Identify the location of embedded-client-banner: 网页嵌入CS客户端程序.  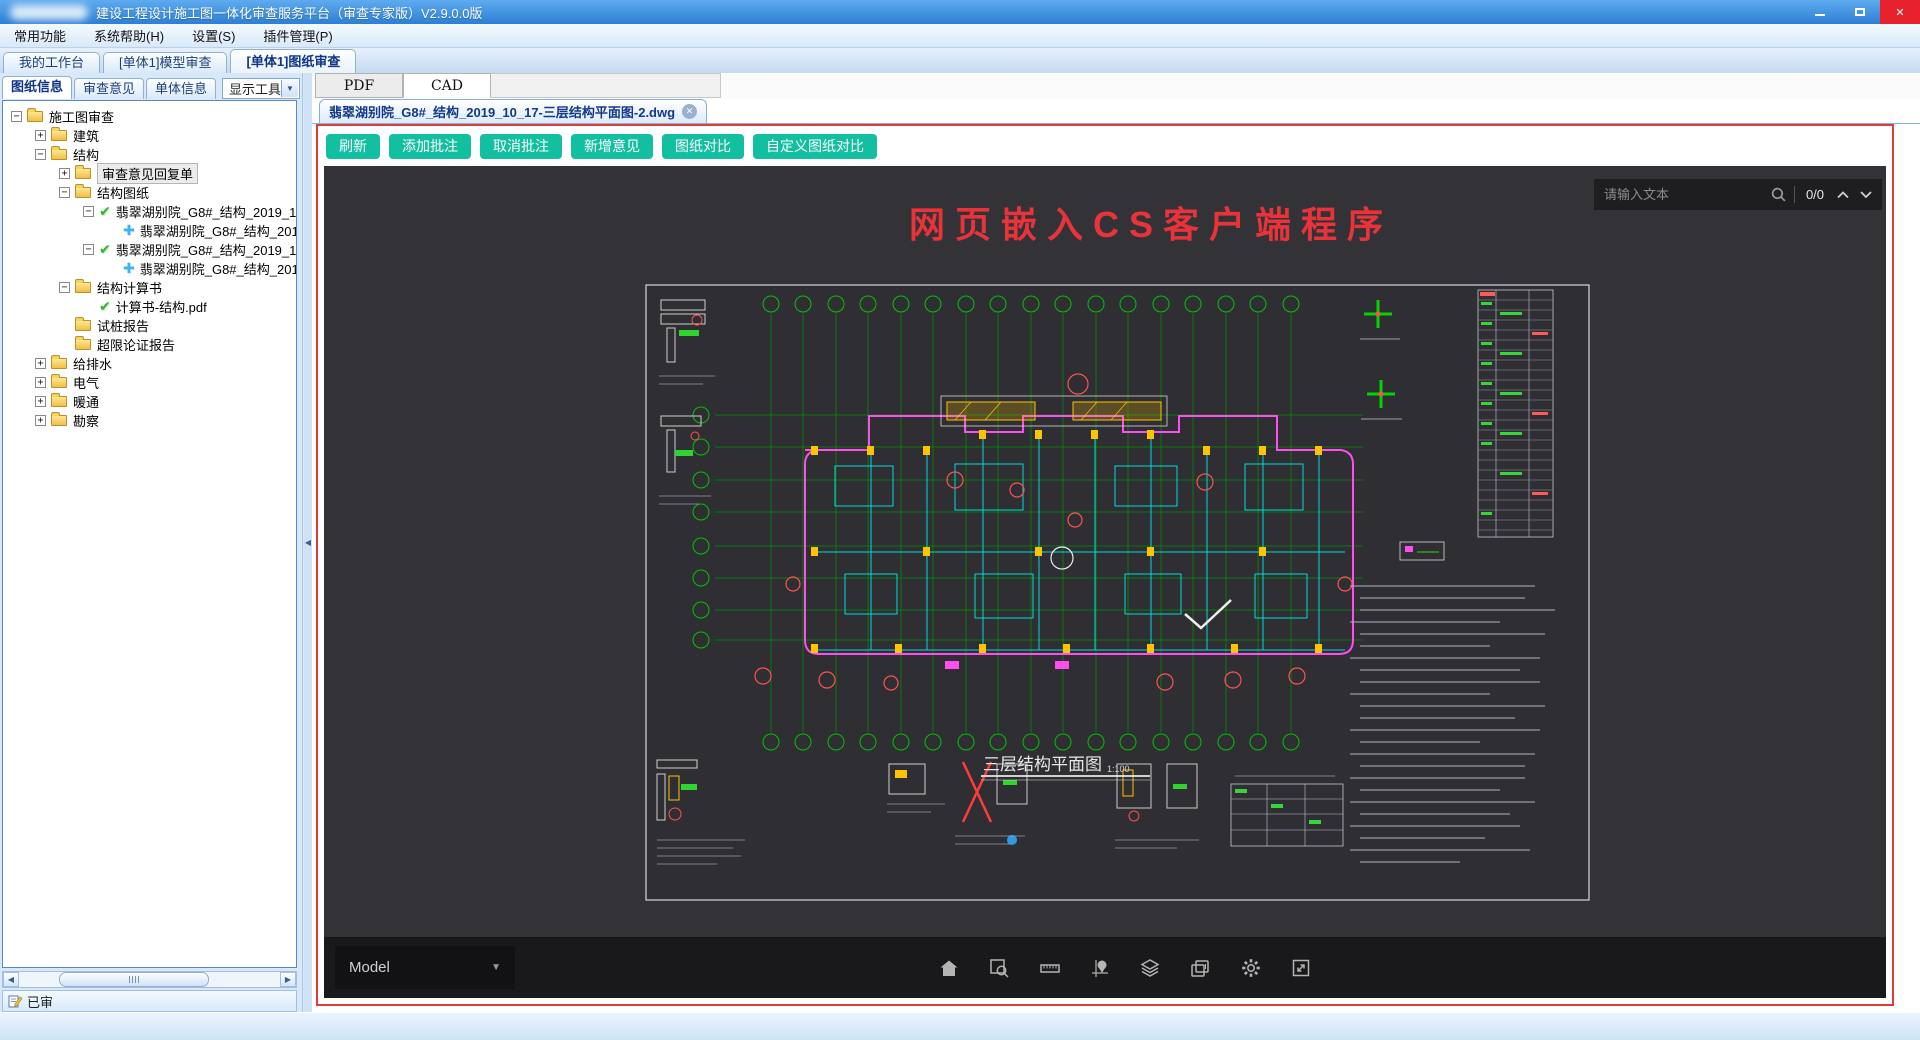
(1151, 224).